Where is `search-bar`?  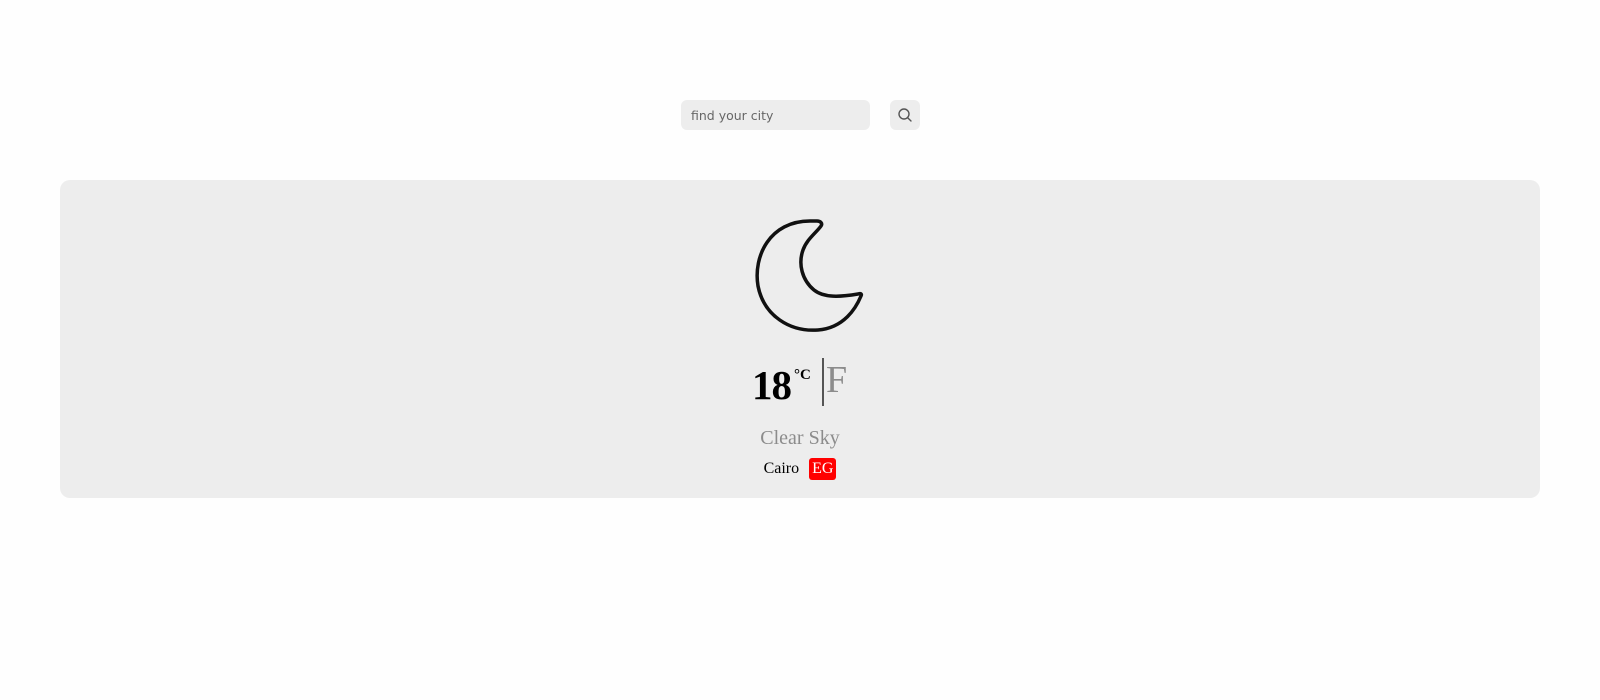 search-bar is located at coordinates (800, 115).